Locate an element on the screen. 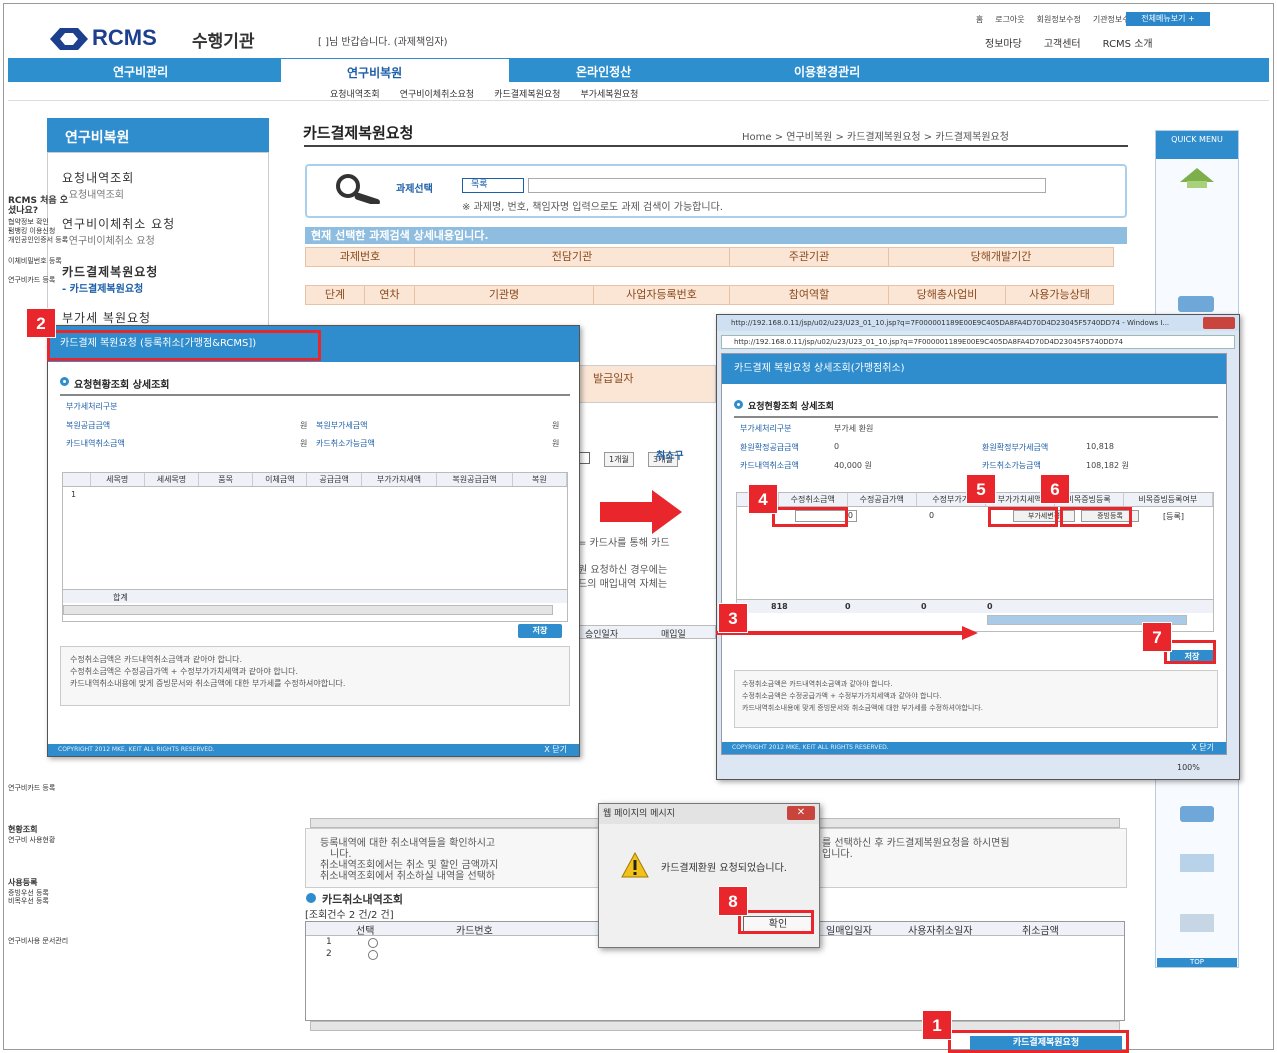 The height and width of the screenshot is (1053, 1277). gnb-item-restore: 연구비복원 is located at coordinates (374, 72).